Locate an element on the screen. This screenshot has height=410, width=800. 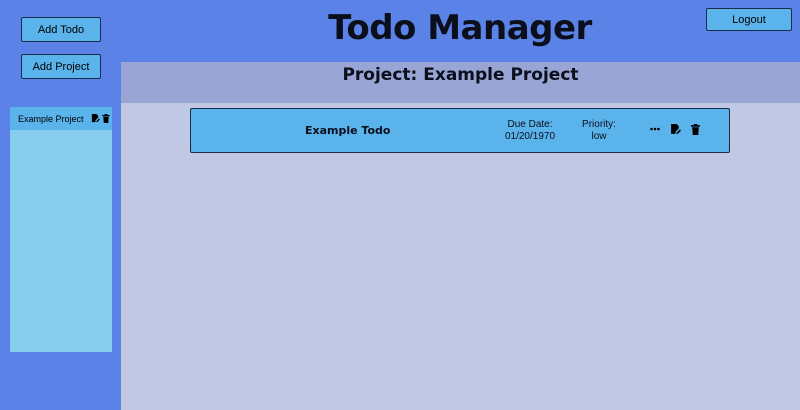
project-header: Project: Example Project is located at coordinates (460, 82).